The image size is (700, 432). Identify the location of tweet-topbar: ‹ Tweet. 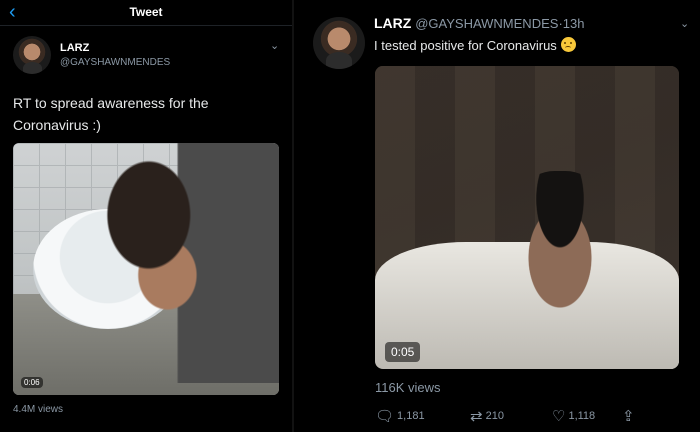
(146, 13).